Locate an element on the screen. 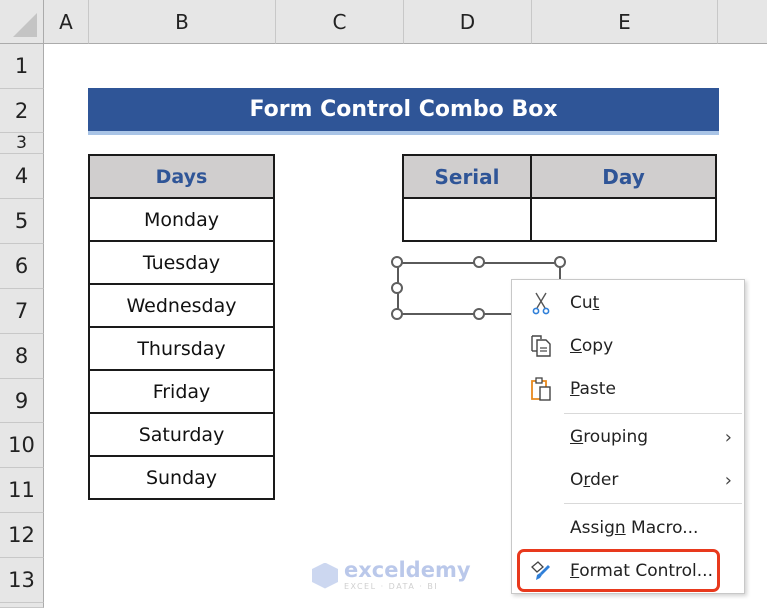 The height and width of the screenshot is (608, 767). day-cell: Thursday is located at coordinates (181, 348).